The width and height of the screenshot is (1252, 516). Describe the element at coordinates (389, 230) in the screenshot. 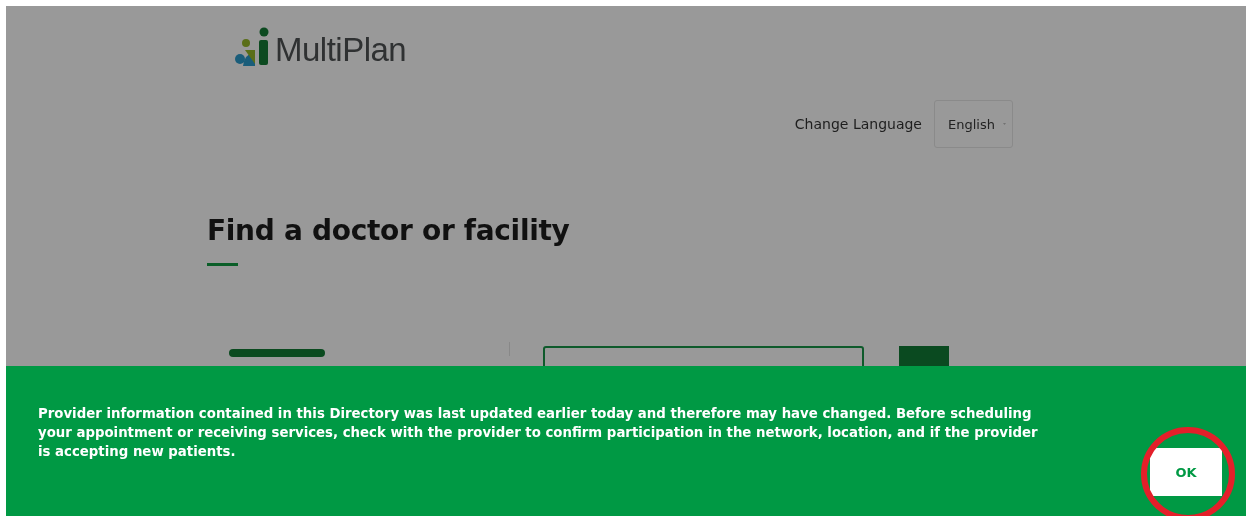

I see `page-heading: Find a doctor or facility` at that location.